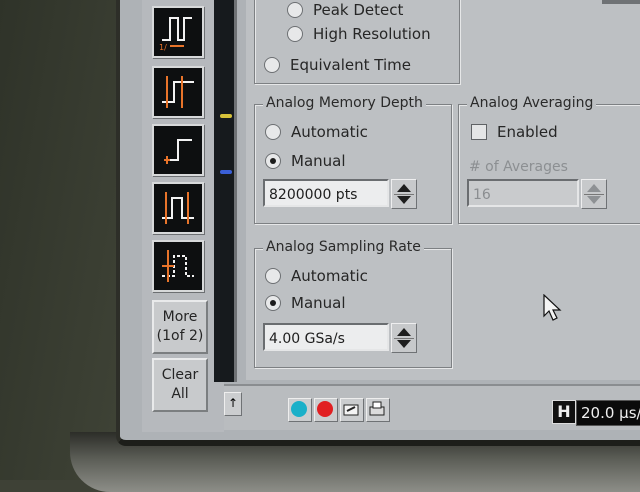  I want to click on rise-time-icon, so click(178, 92).